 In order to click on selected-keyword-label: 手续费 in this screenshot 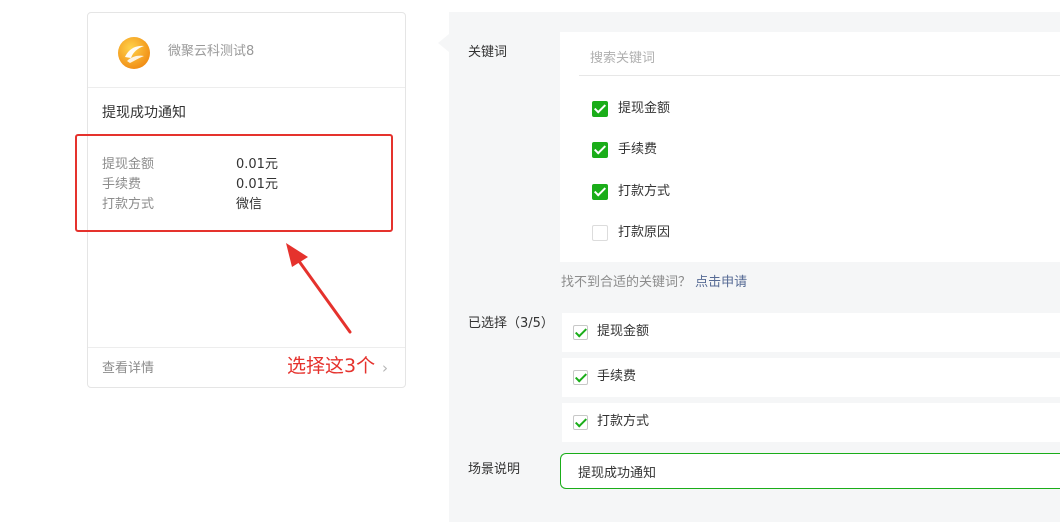, I will do `click(617, 376)`.